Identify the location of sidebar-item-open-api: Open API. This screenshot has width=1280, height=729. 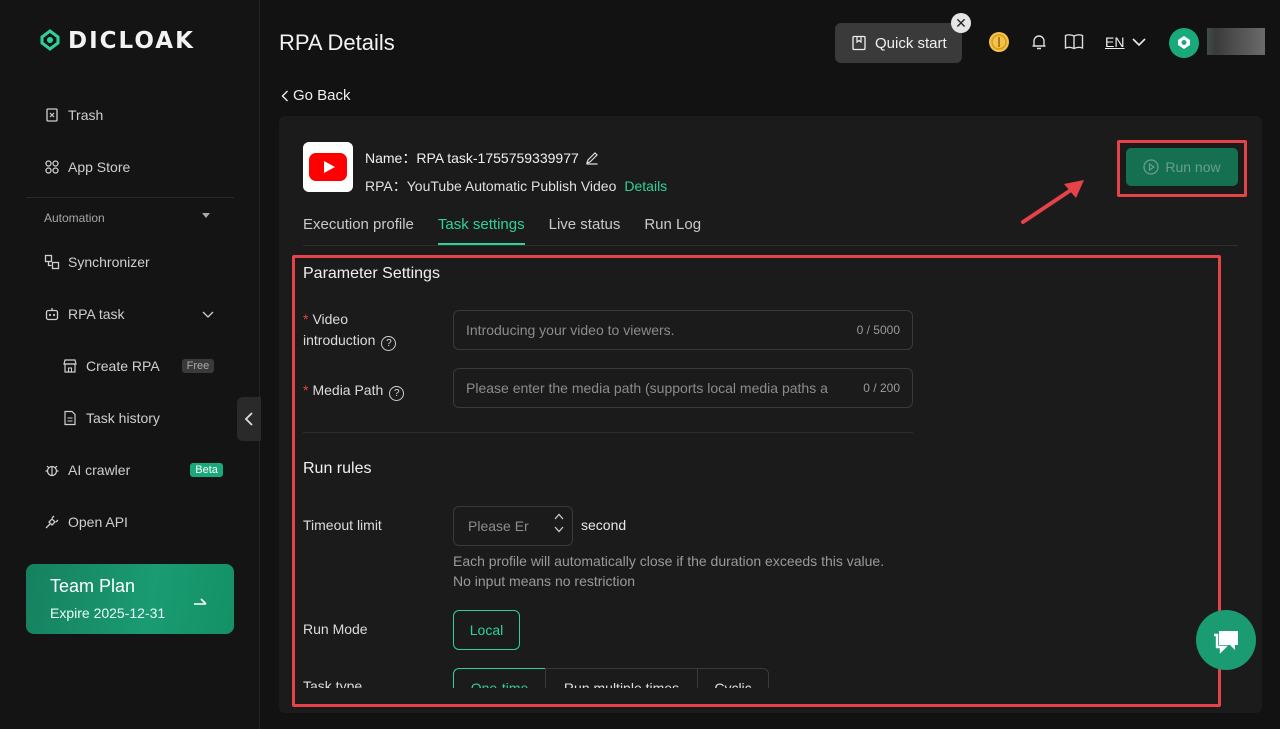
(86, 522).